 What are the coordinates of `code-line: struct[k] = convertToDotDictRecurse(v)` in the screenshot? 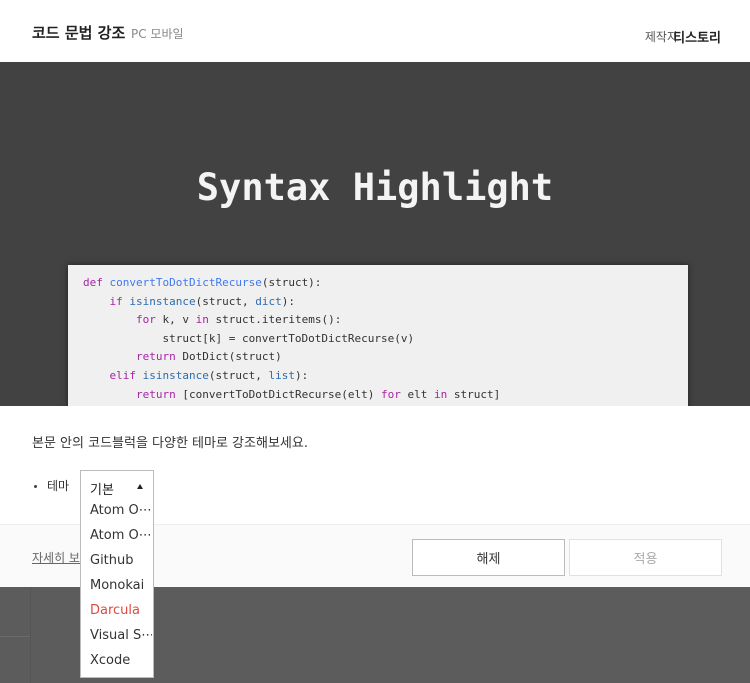 It's located at (249, 338).